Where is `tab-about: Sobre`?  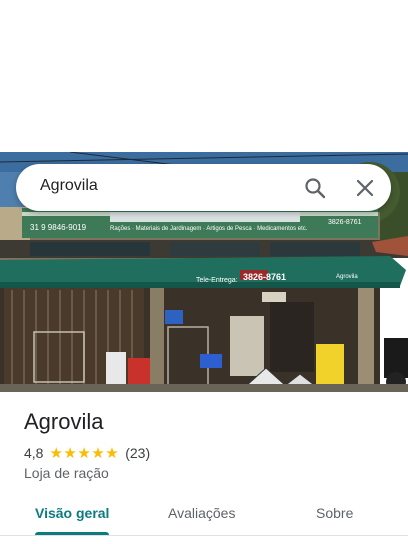 tab-about: Sobre is located at coordinates (334, 513).